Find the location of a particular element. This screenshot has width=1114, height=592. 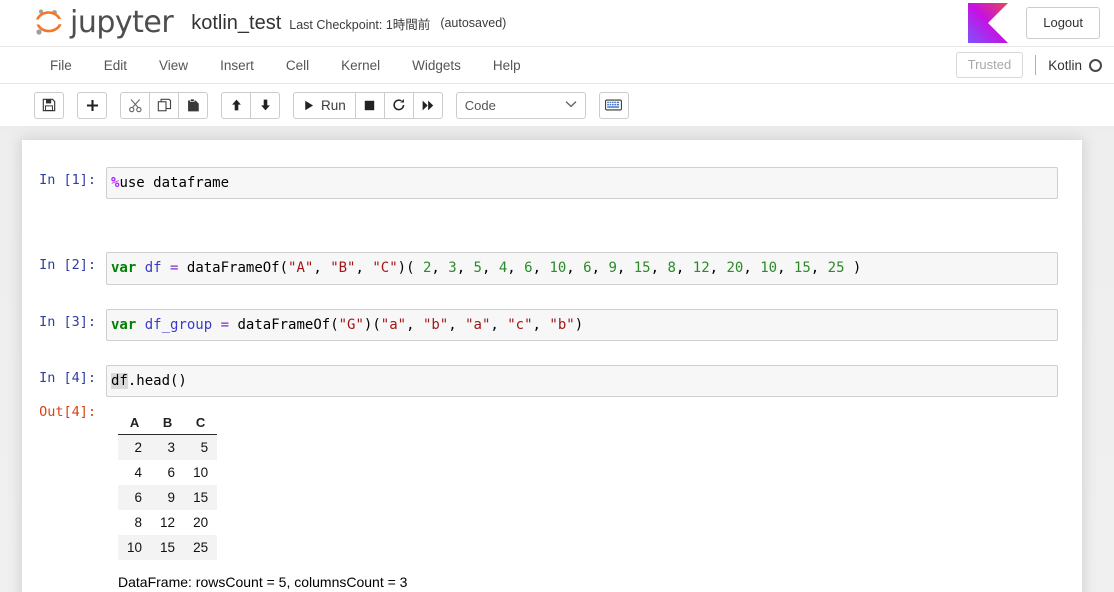

column-header: B is located at coordinates (168, 424).